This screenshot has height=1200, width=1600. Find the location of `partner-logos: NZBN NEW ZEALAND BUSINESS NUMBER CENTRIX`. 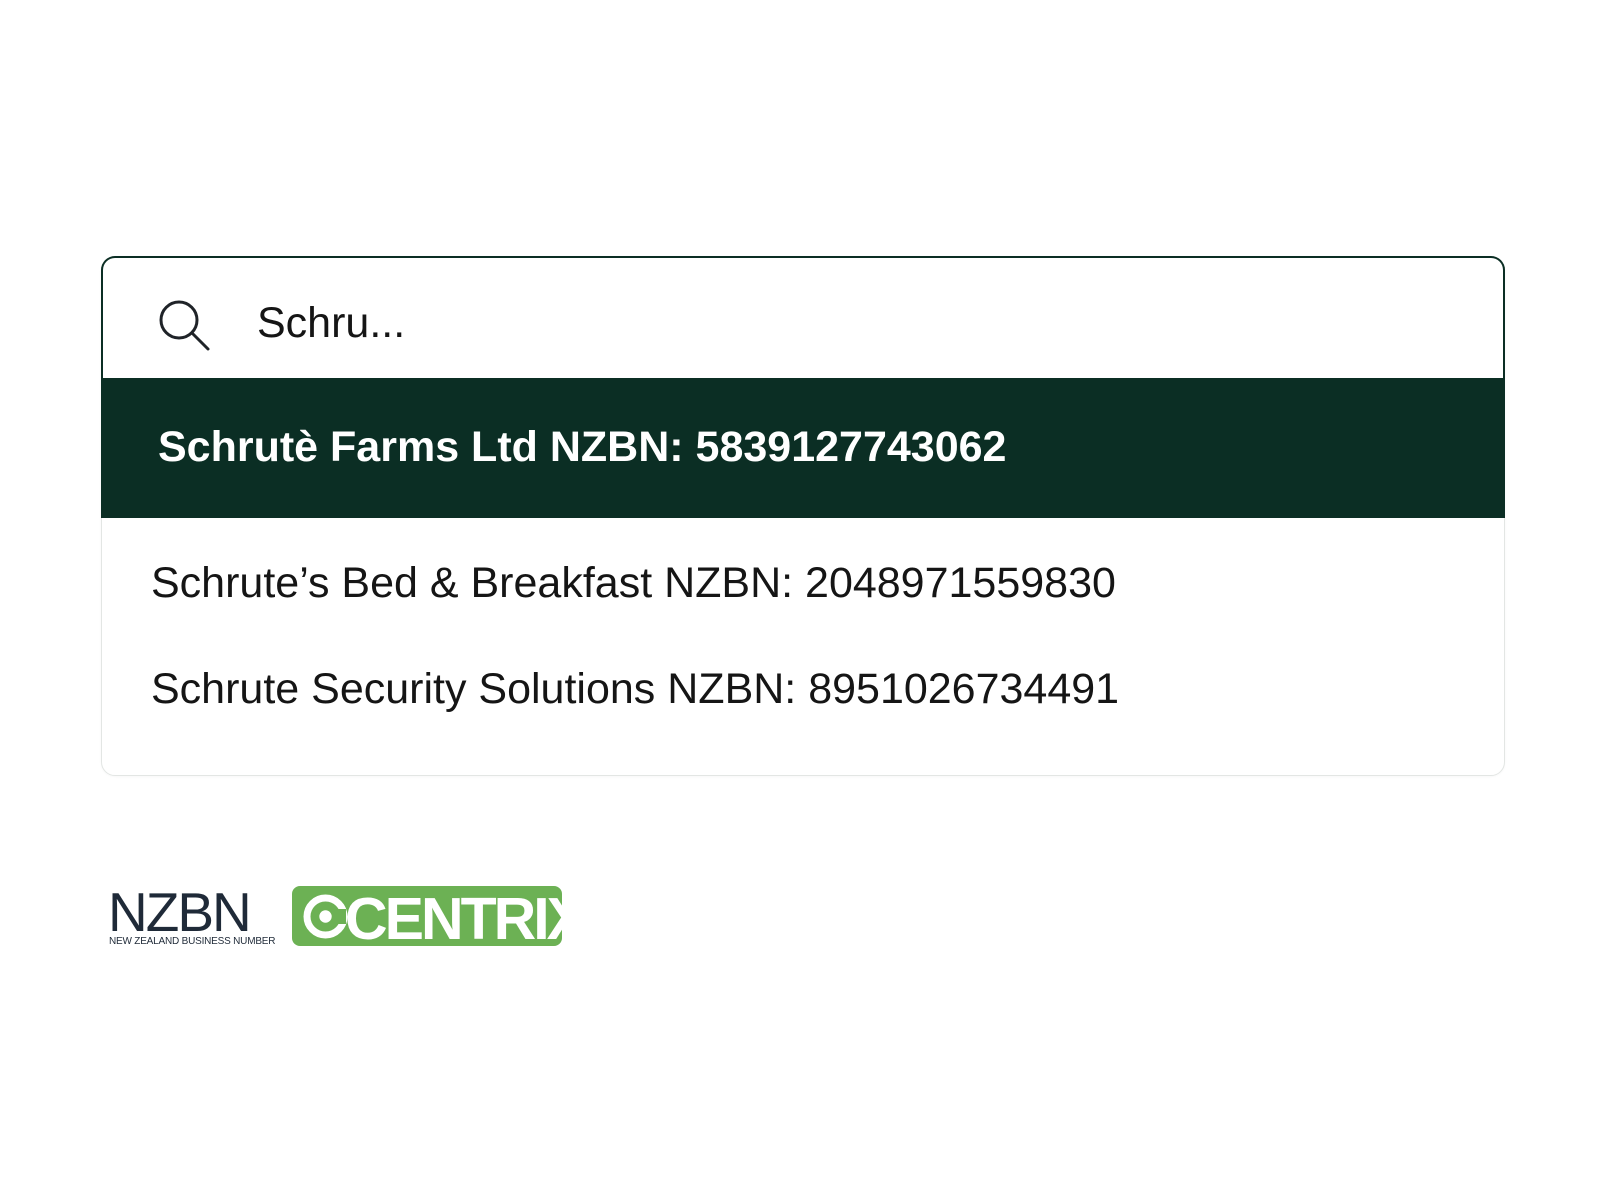

partner-logos: NZBN NEW ZEALAND BUSINESS NUMBER CENTRIX is located at coordinates (343, 920).